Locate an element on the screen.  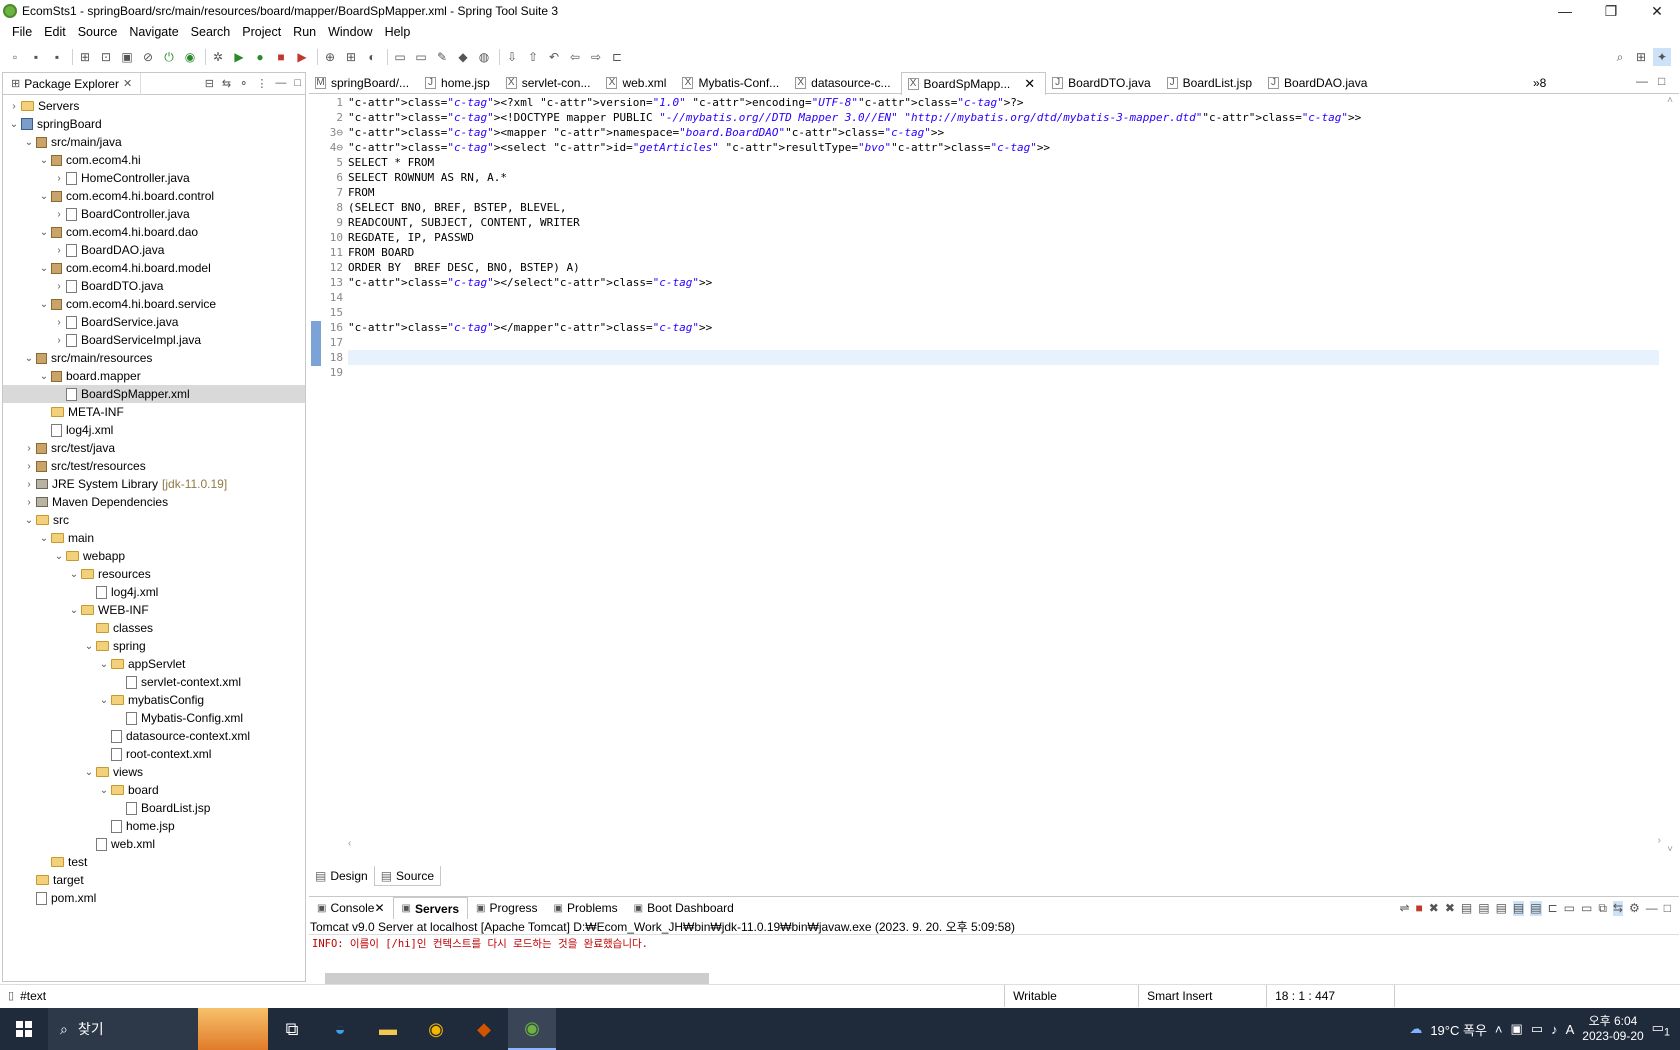
close-icon: ✕ is located at coordinates (379, 908).